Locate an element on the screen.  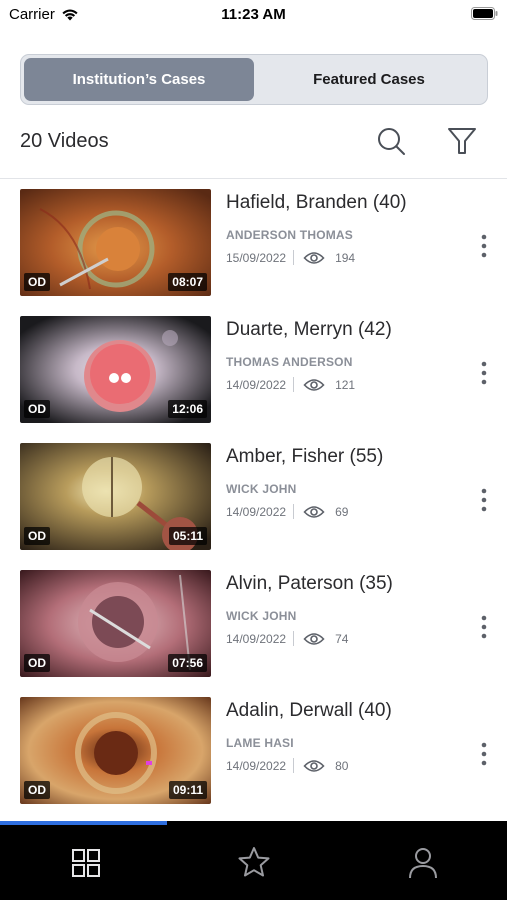
case-thumbnail: OD 08:07 is located at coordinates (115, 242).